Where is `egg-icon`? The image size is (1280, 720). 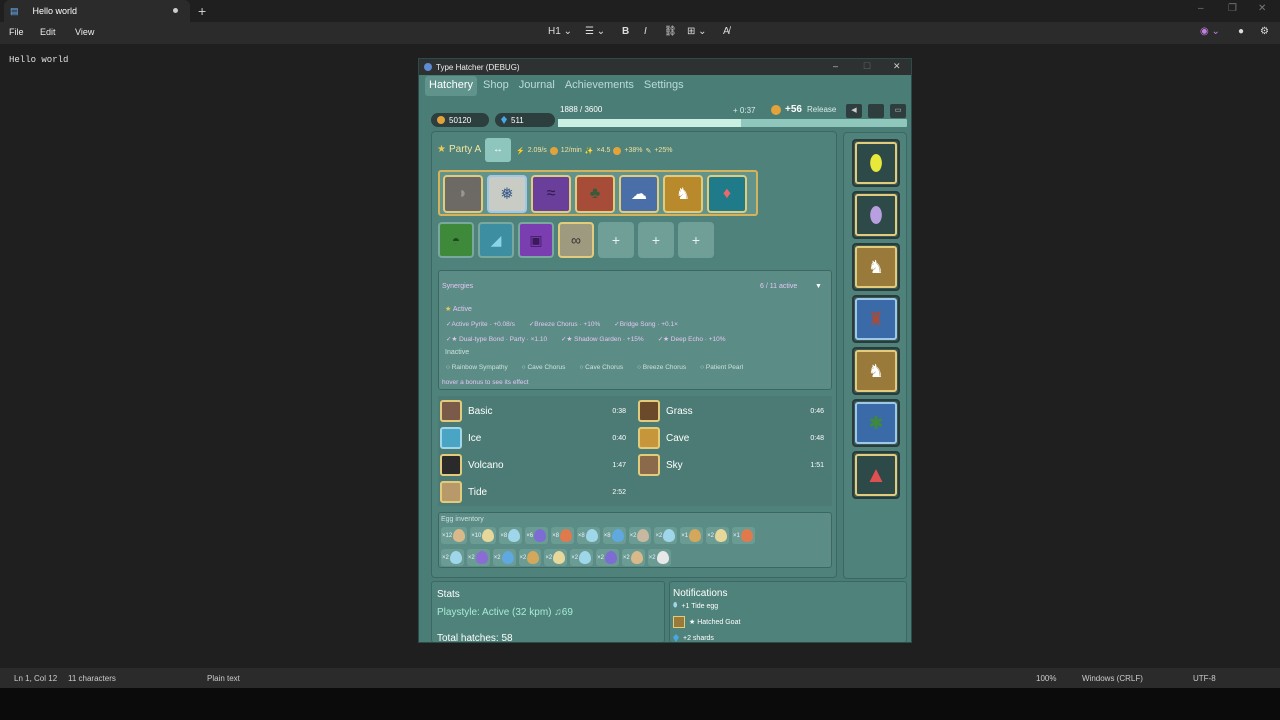
egg-icon is located at coordinates (669, 535).